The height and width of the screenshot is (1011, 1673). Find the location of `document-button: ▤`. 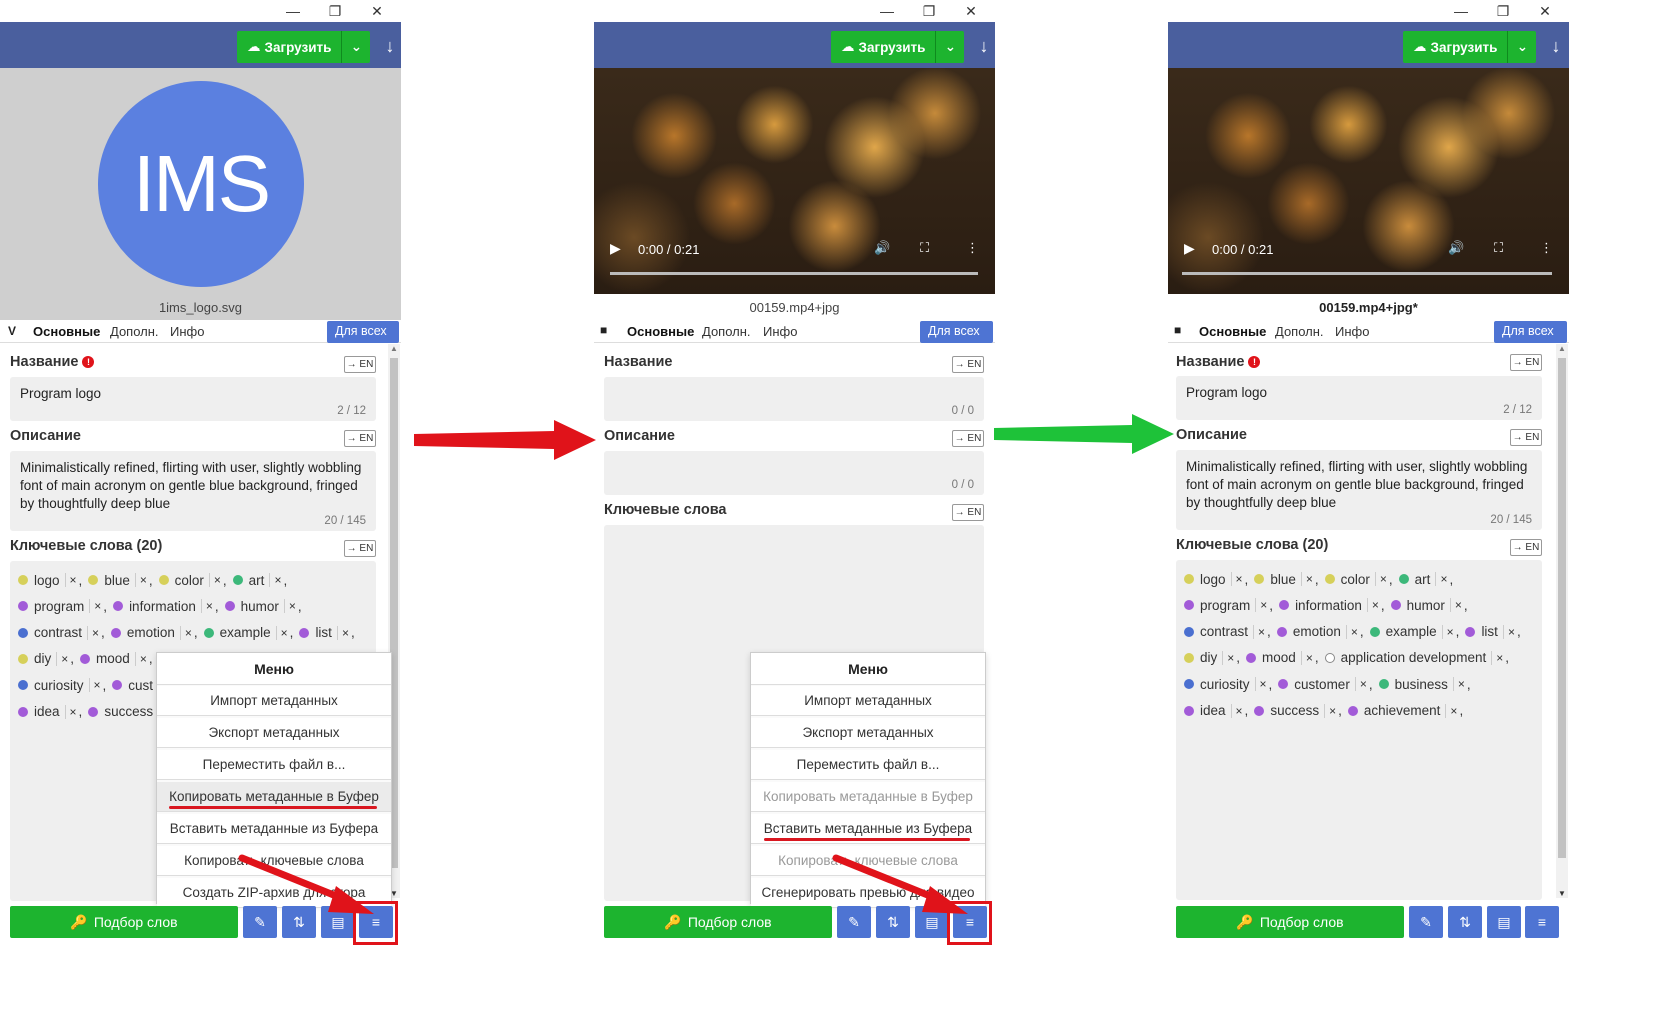

document-button: ▤ is located at coordinates (1504, 922).